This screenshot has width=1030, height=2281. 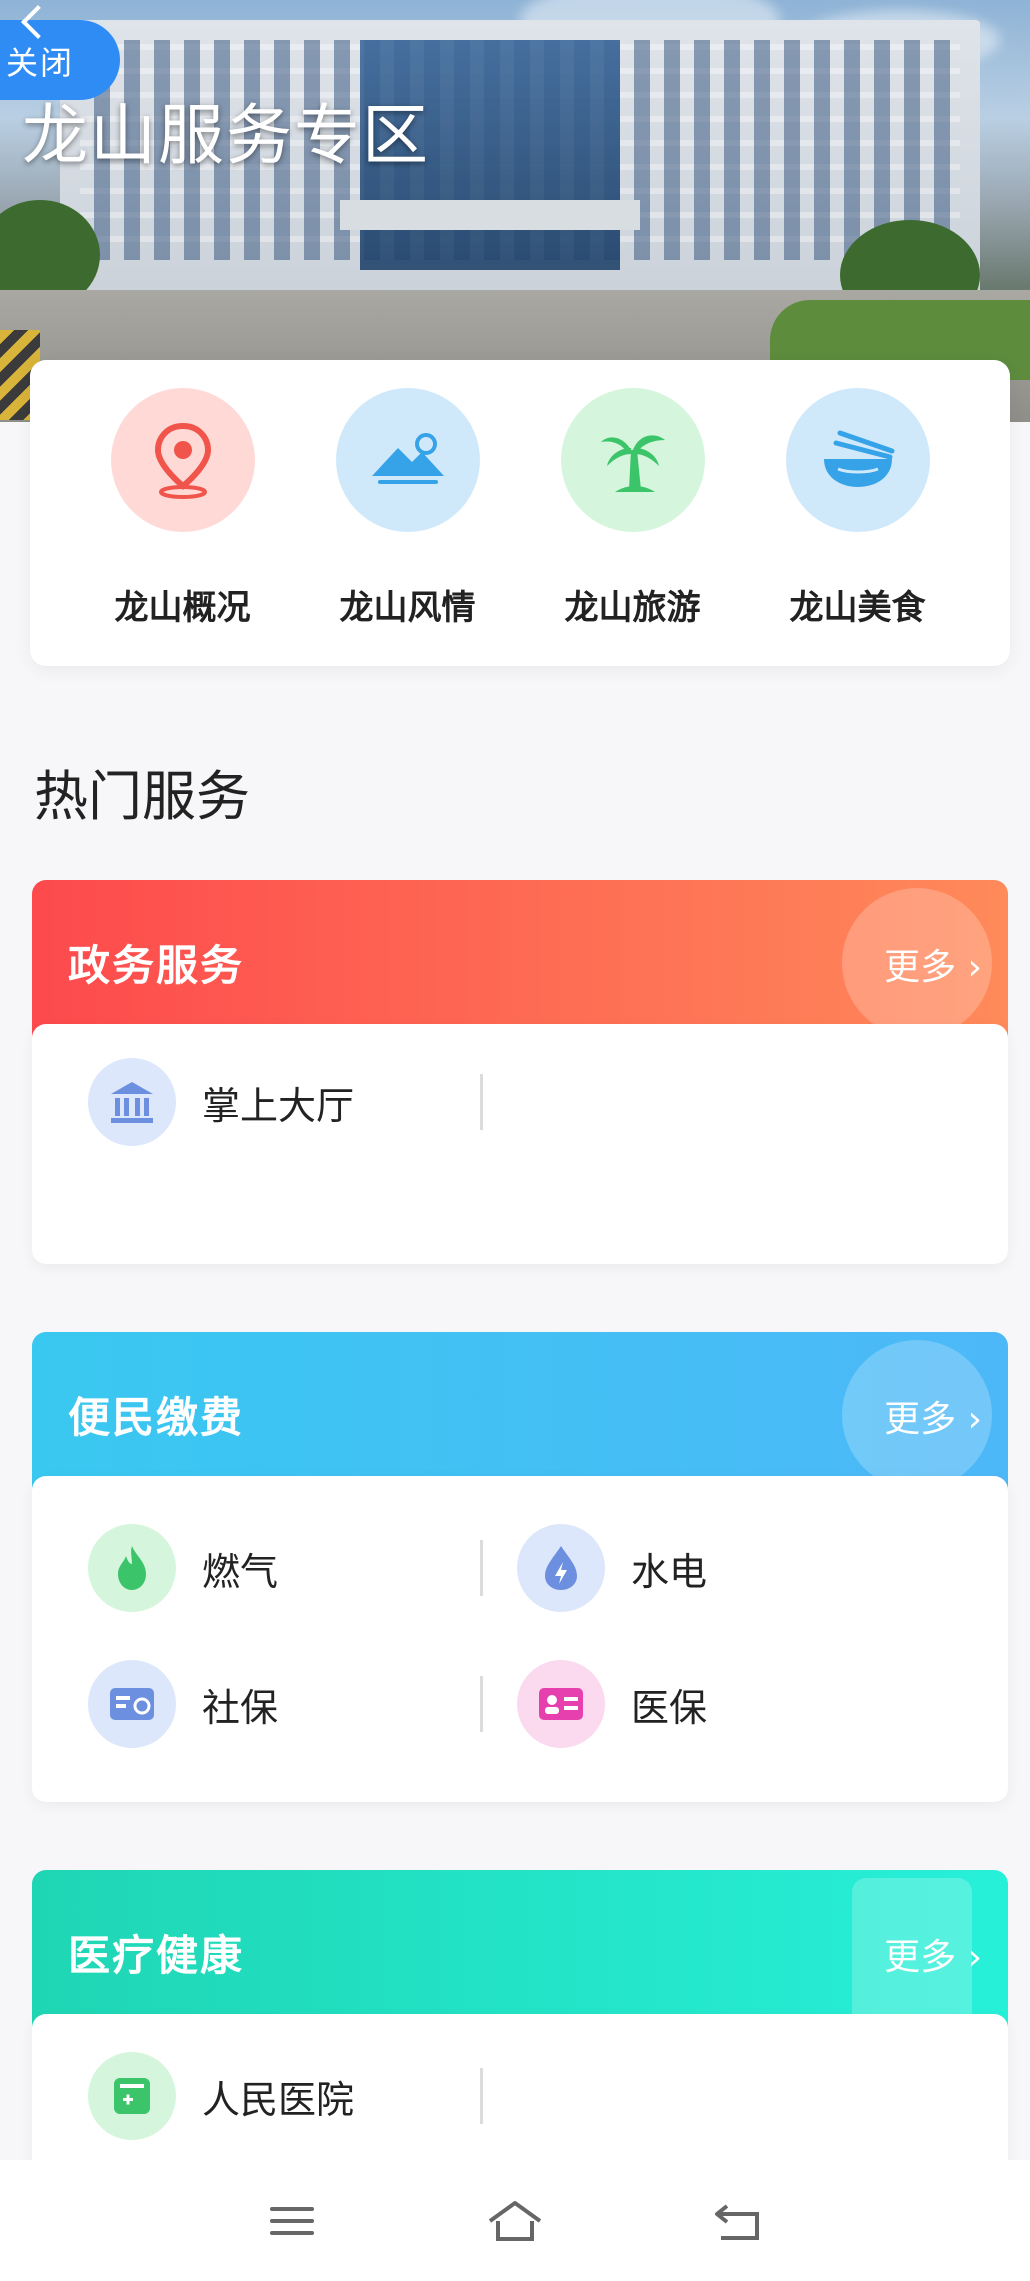 I want to click on noodle-bowl-icon, so click(x=857, y=460).